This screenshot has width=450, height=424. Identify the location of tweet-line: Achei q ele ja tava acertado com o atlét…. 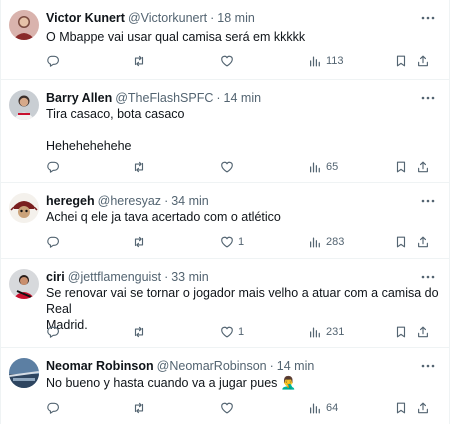
(163, 217).